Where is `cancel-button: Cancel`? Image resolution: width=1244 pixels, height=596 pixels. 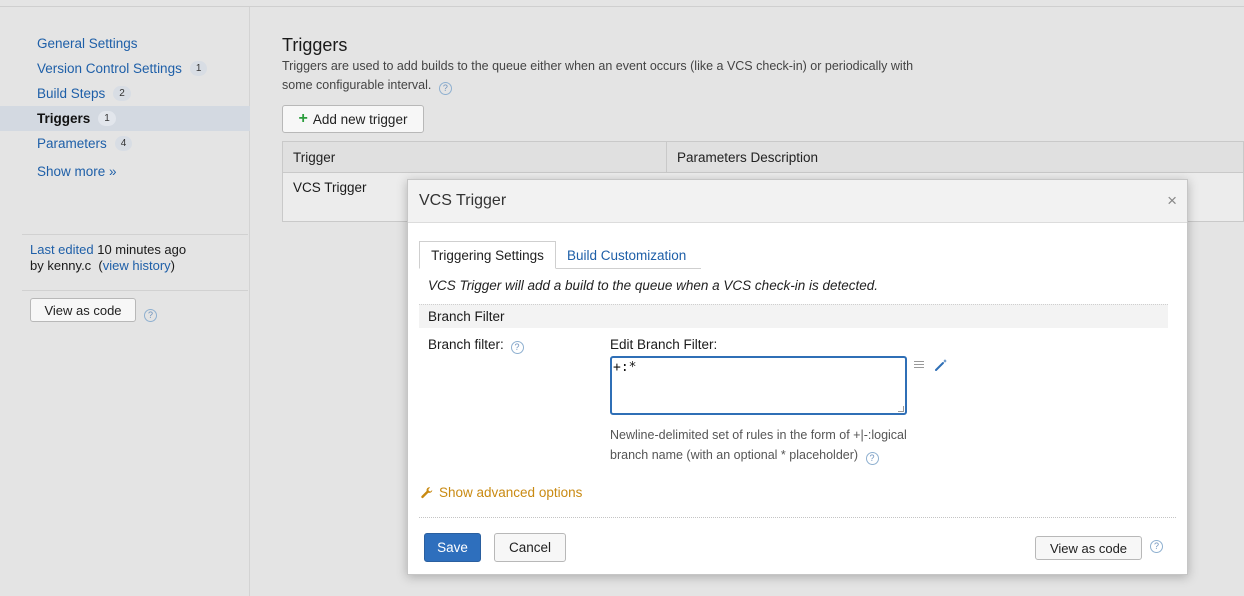 cancel-button: Cancel is located at coordinates (530, 547).